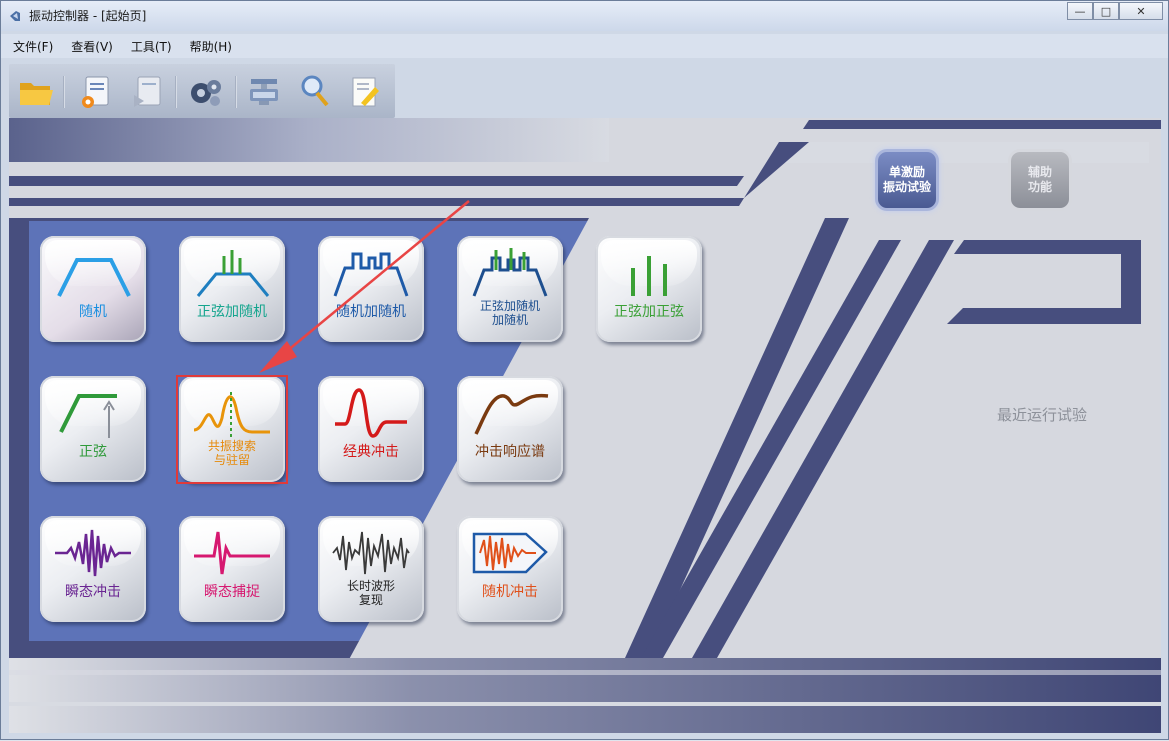 Image resolution: width=1169 pixels, height=741 pixels. Describe the element at coordinates (88, 16) in the screenshot. I see `window-title: 振动控制器 - [起始页]` at that location.